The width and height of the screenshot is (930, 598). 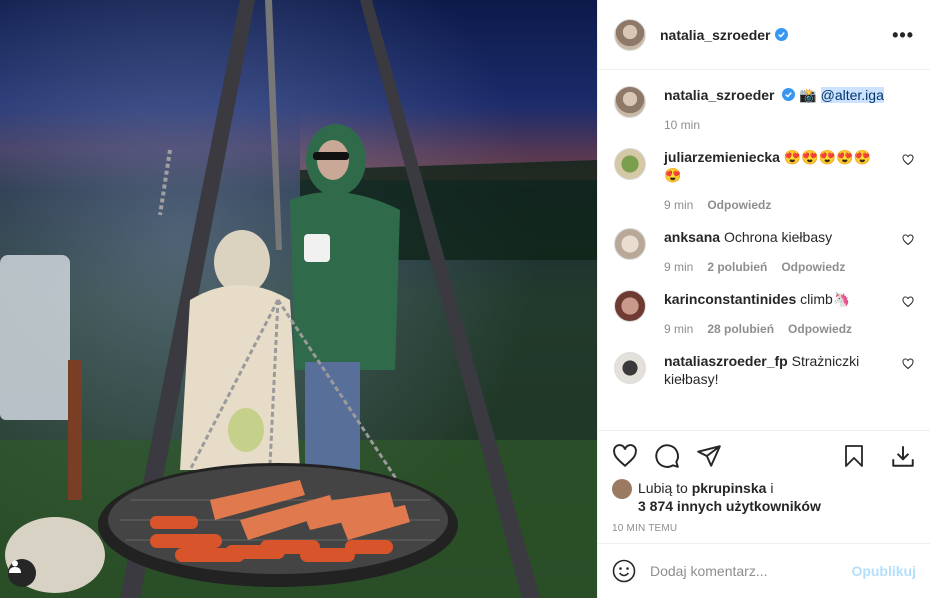 What do you see at coordinates (764, 370) in the screenshot?
I see `comment-item: nataliaszroeder_fp Strażniczki kiełbasy!` at bounding box center [764, 370].